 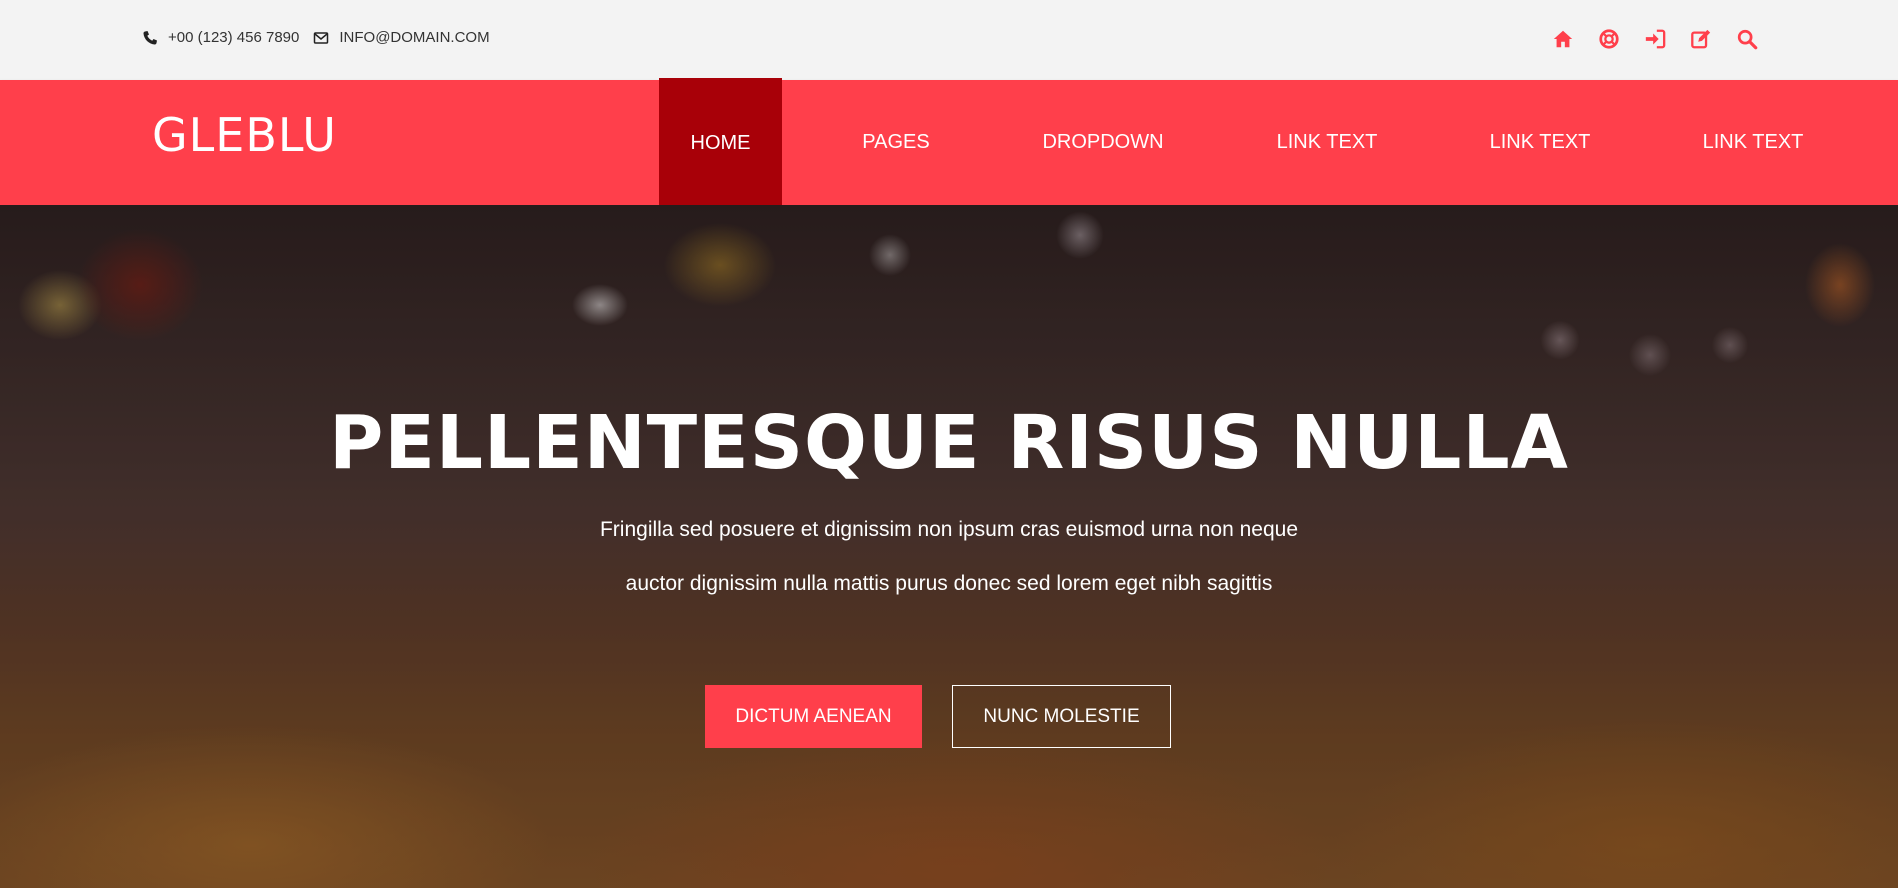 What do you see at coordinates (1061, 716) in the screenshot?
I see `nunc-molestie-button: NUNC MOLESTIE` at bounding box center [1061, 716].